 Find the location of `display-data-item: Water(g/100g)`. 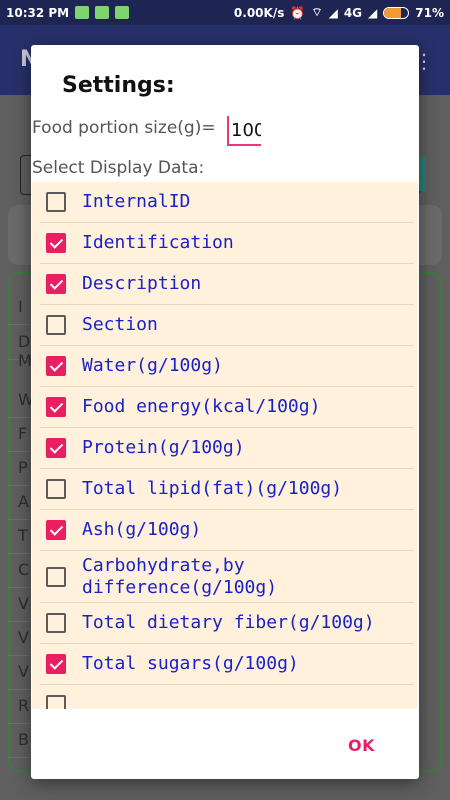

display-data-item: Water(g/100g) is located at coordinates (227, 366).